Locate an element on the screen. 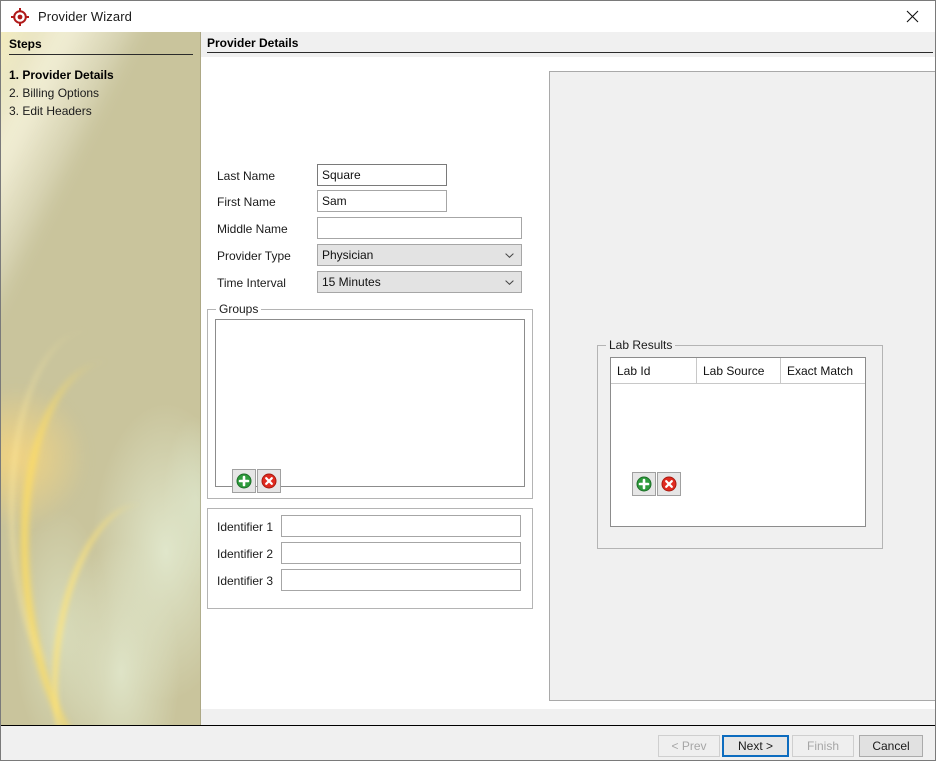  wizard-button-bar: < Prev Next > Finish Cancel is located at coordinates (468, 743).